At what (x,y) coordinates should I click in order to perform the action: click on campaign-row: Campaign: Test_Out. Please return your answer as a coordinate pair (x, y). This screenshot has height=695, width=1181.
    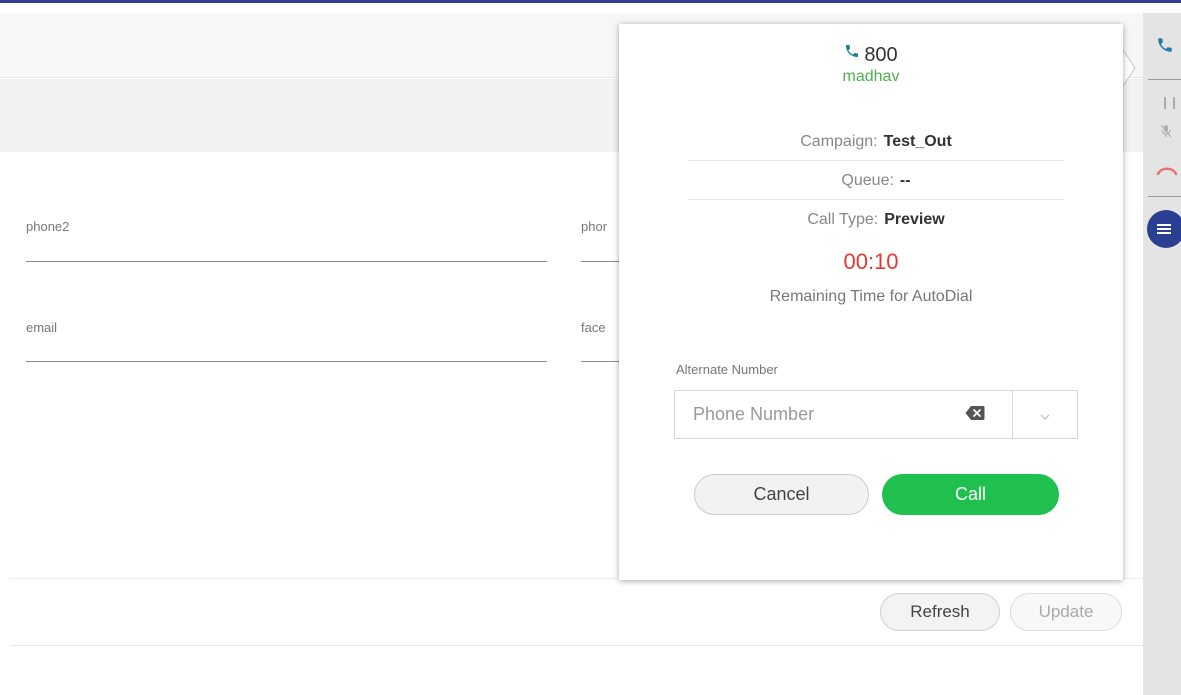
    Looking at the image, I should click on (876, 142).